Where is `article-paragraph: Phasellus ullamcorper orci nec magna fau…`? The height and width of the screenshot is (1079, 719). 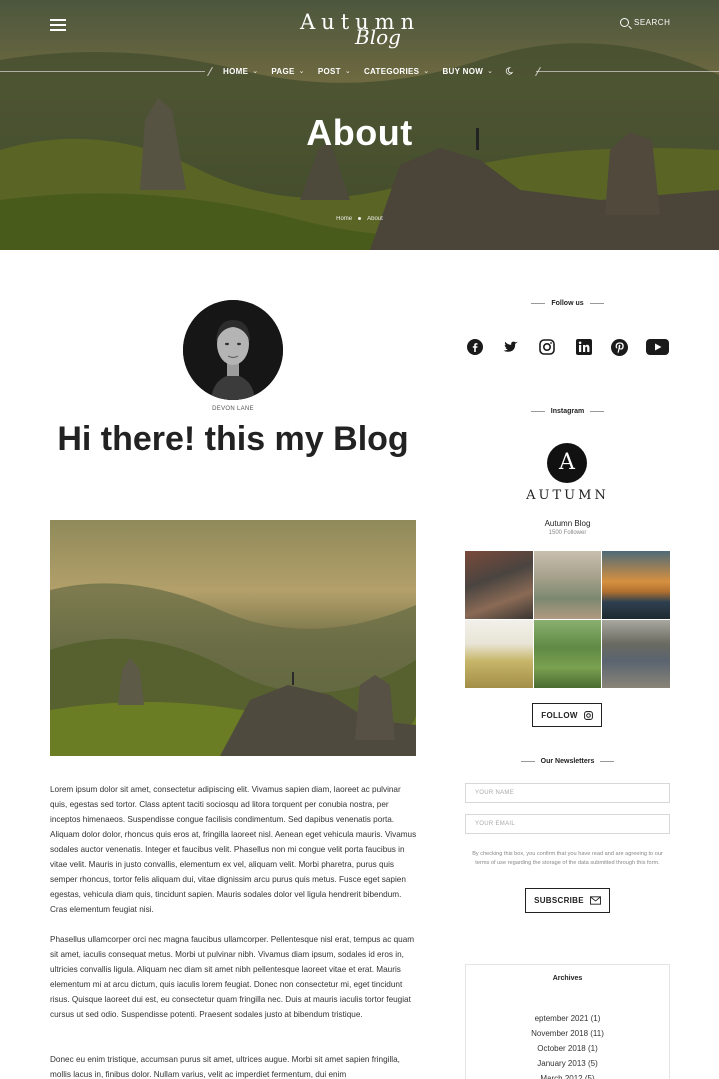
article-paragraph: Phasellus ullamcorper orci nec magna fau… is located at coordinates (232, 977).